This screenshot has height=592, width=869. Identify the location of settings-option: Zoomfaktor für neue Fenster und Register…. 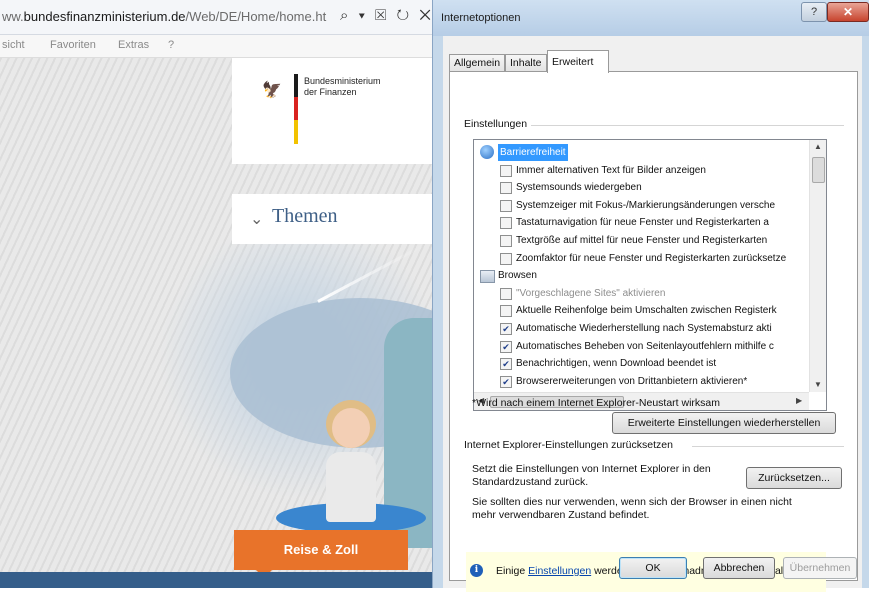
(641, 258).